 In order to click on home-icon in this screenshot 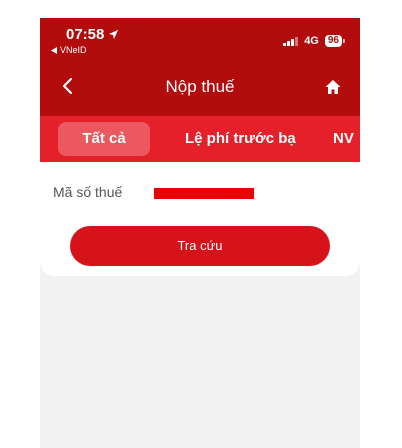, I will do `click(333, 87)`.